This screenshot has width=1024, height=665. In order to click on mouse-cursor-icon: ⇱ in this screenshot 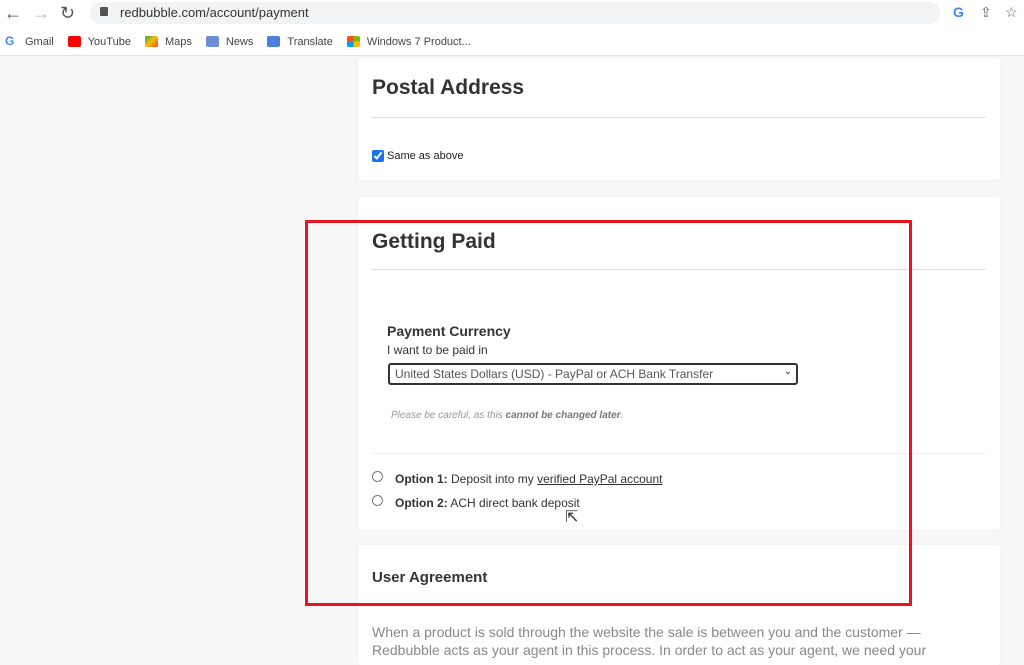, I will do `click(572, 517)`.